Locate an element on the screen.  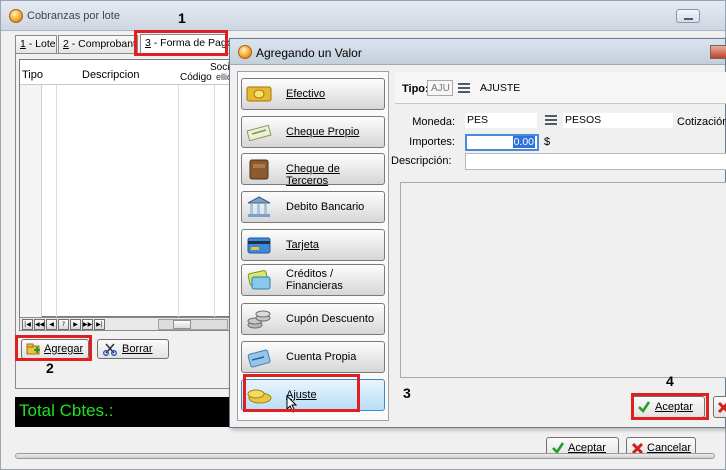
annotation-number: 1 is located at coordinates (182, 18).